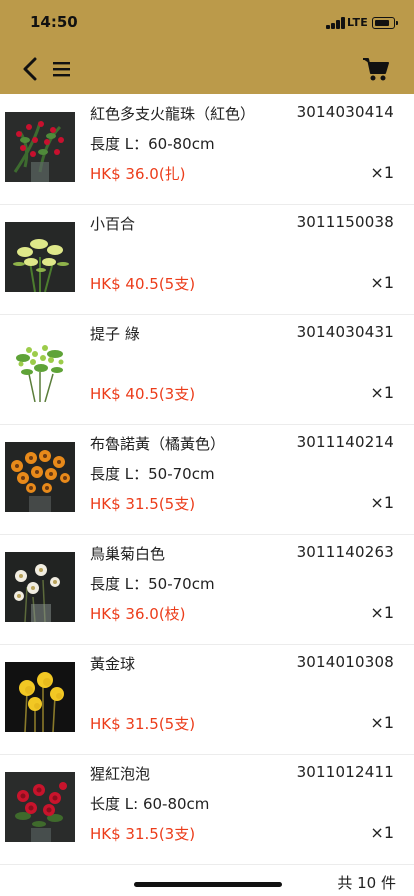 This screenshot has height=896, width=414. I want to click on product-code: 3014030414, so click(345, 112).